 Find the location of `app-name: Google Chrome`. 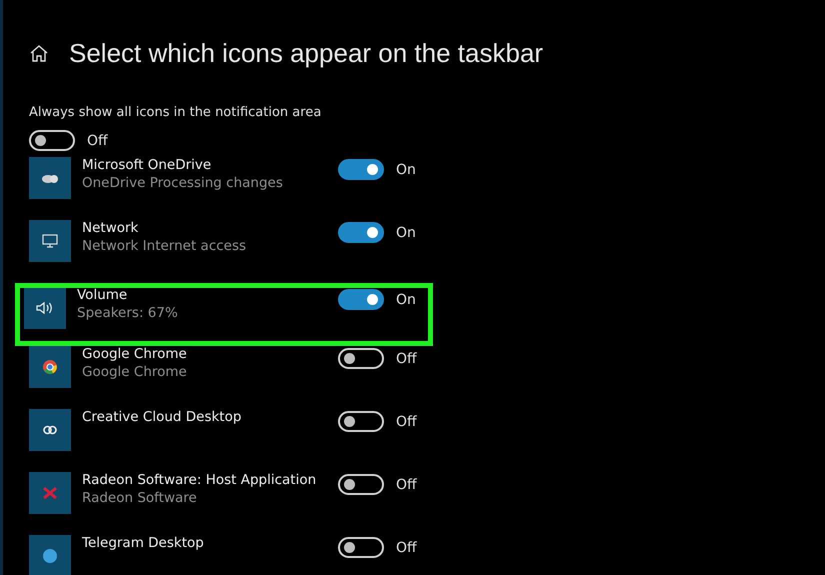

app-name: Google Chrome is located at coordinates (135, 354).